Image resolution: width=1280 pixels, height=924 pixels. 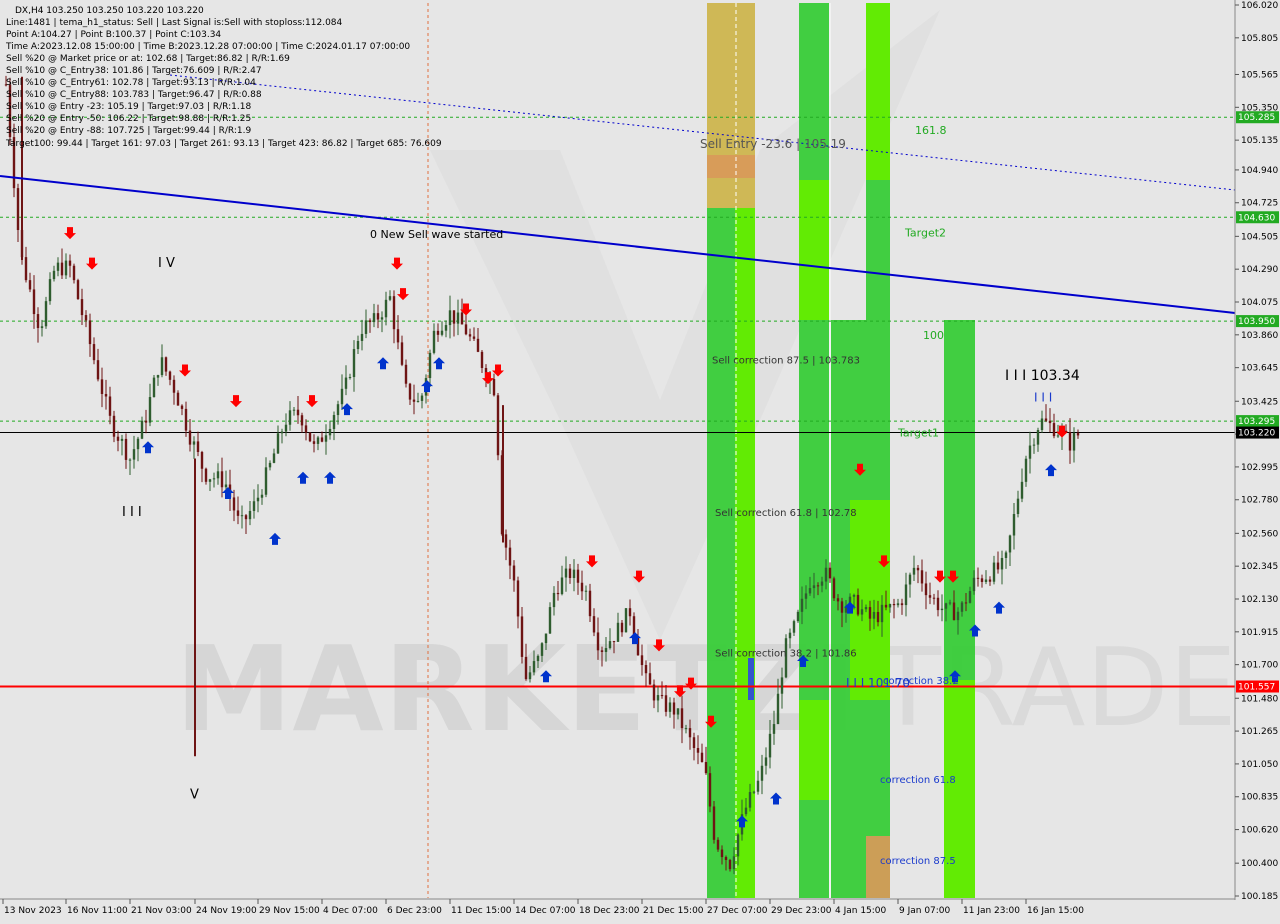 What do you see at coordinates (918, 780) in the screenshot?
I see `zone-label-5: correction 61.8` at bounding box center [918, 780].